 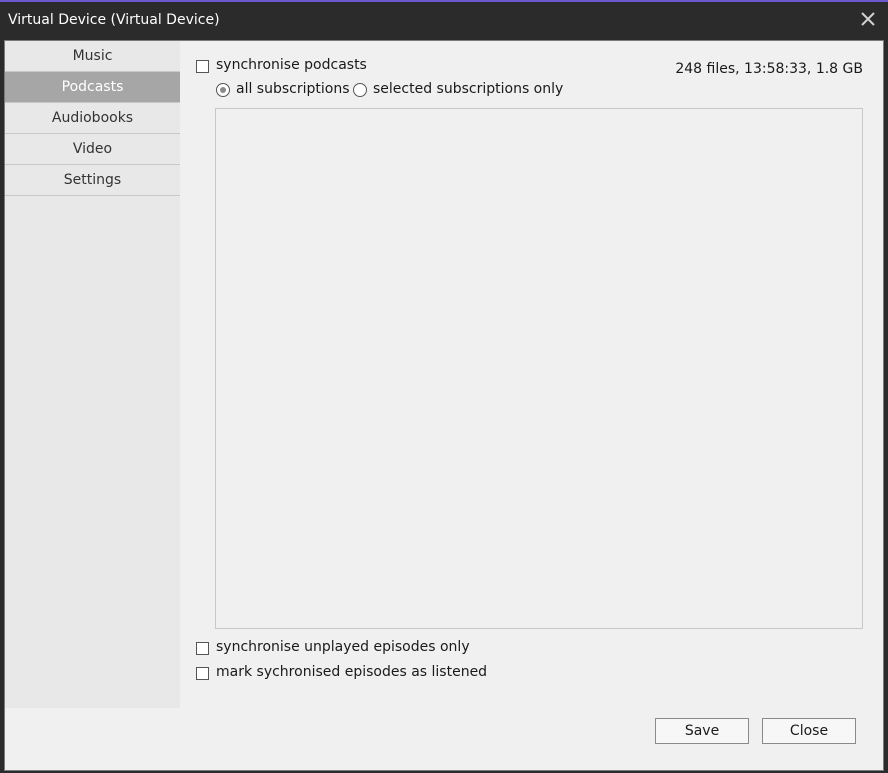 What do you see at coordinates (444, 20) in the screenshot?
I see `title-bar: Virtual Device (Virtual Device)` at bounding box center [444, 20].